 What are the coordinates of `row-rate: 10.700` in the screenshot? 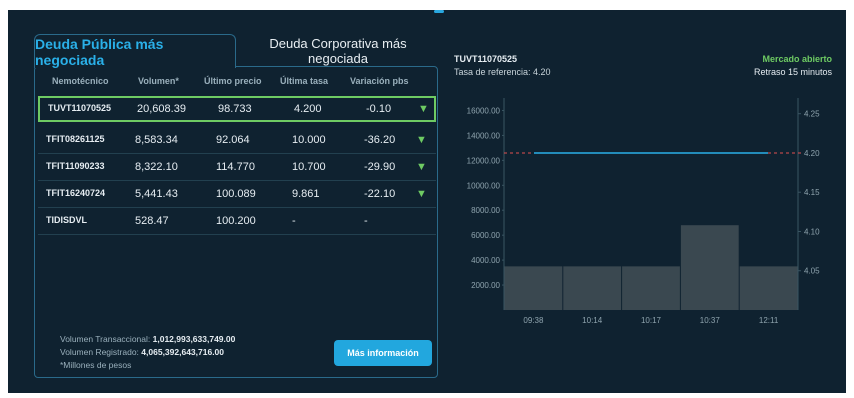 It's located at (309, 167).